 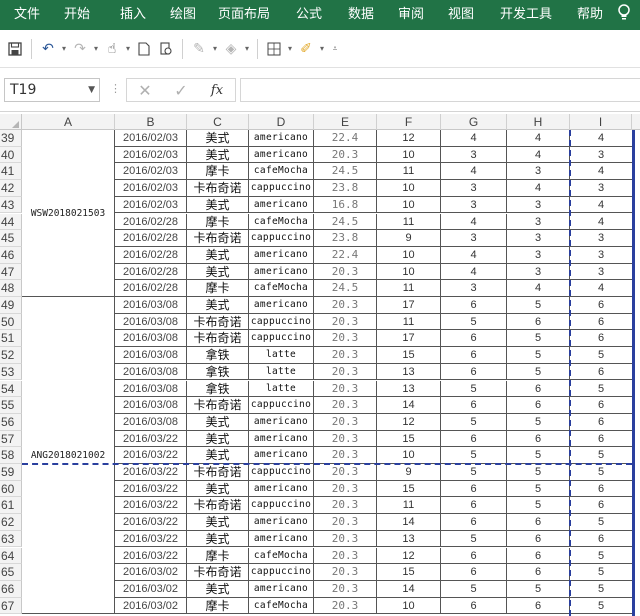 What do you see at coordinates (11, 606) in the screenshot?
I see `row-header: 67` at bounding box center [11, 606].